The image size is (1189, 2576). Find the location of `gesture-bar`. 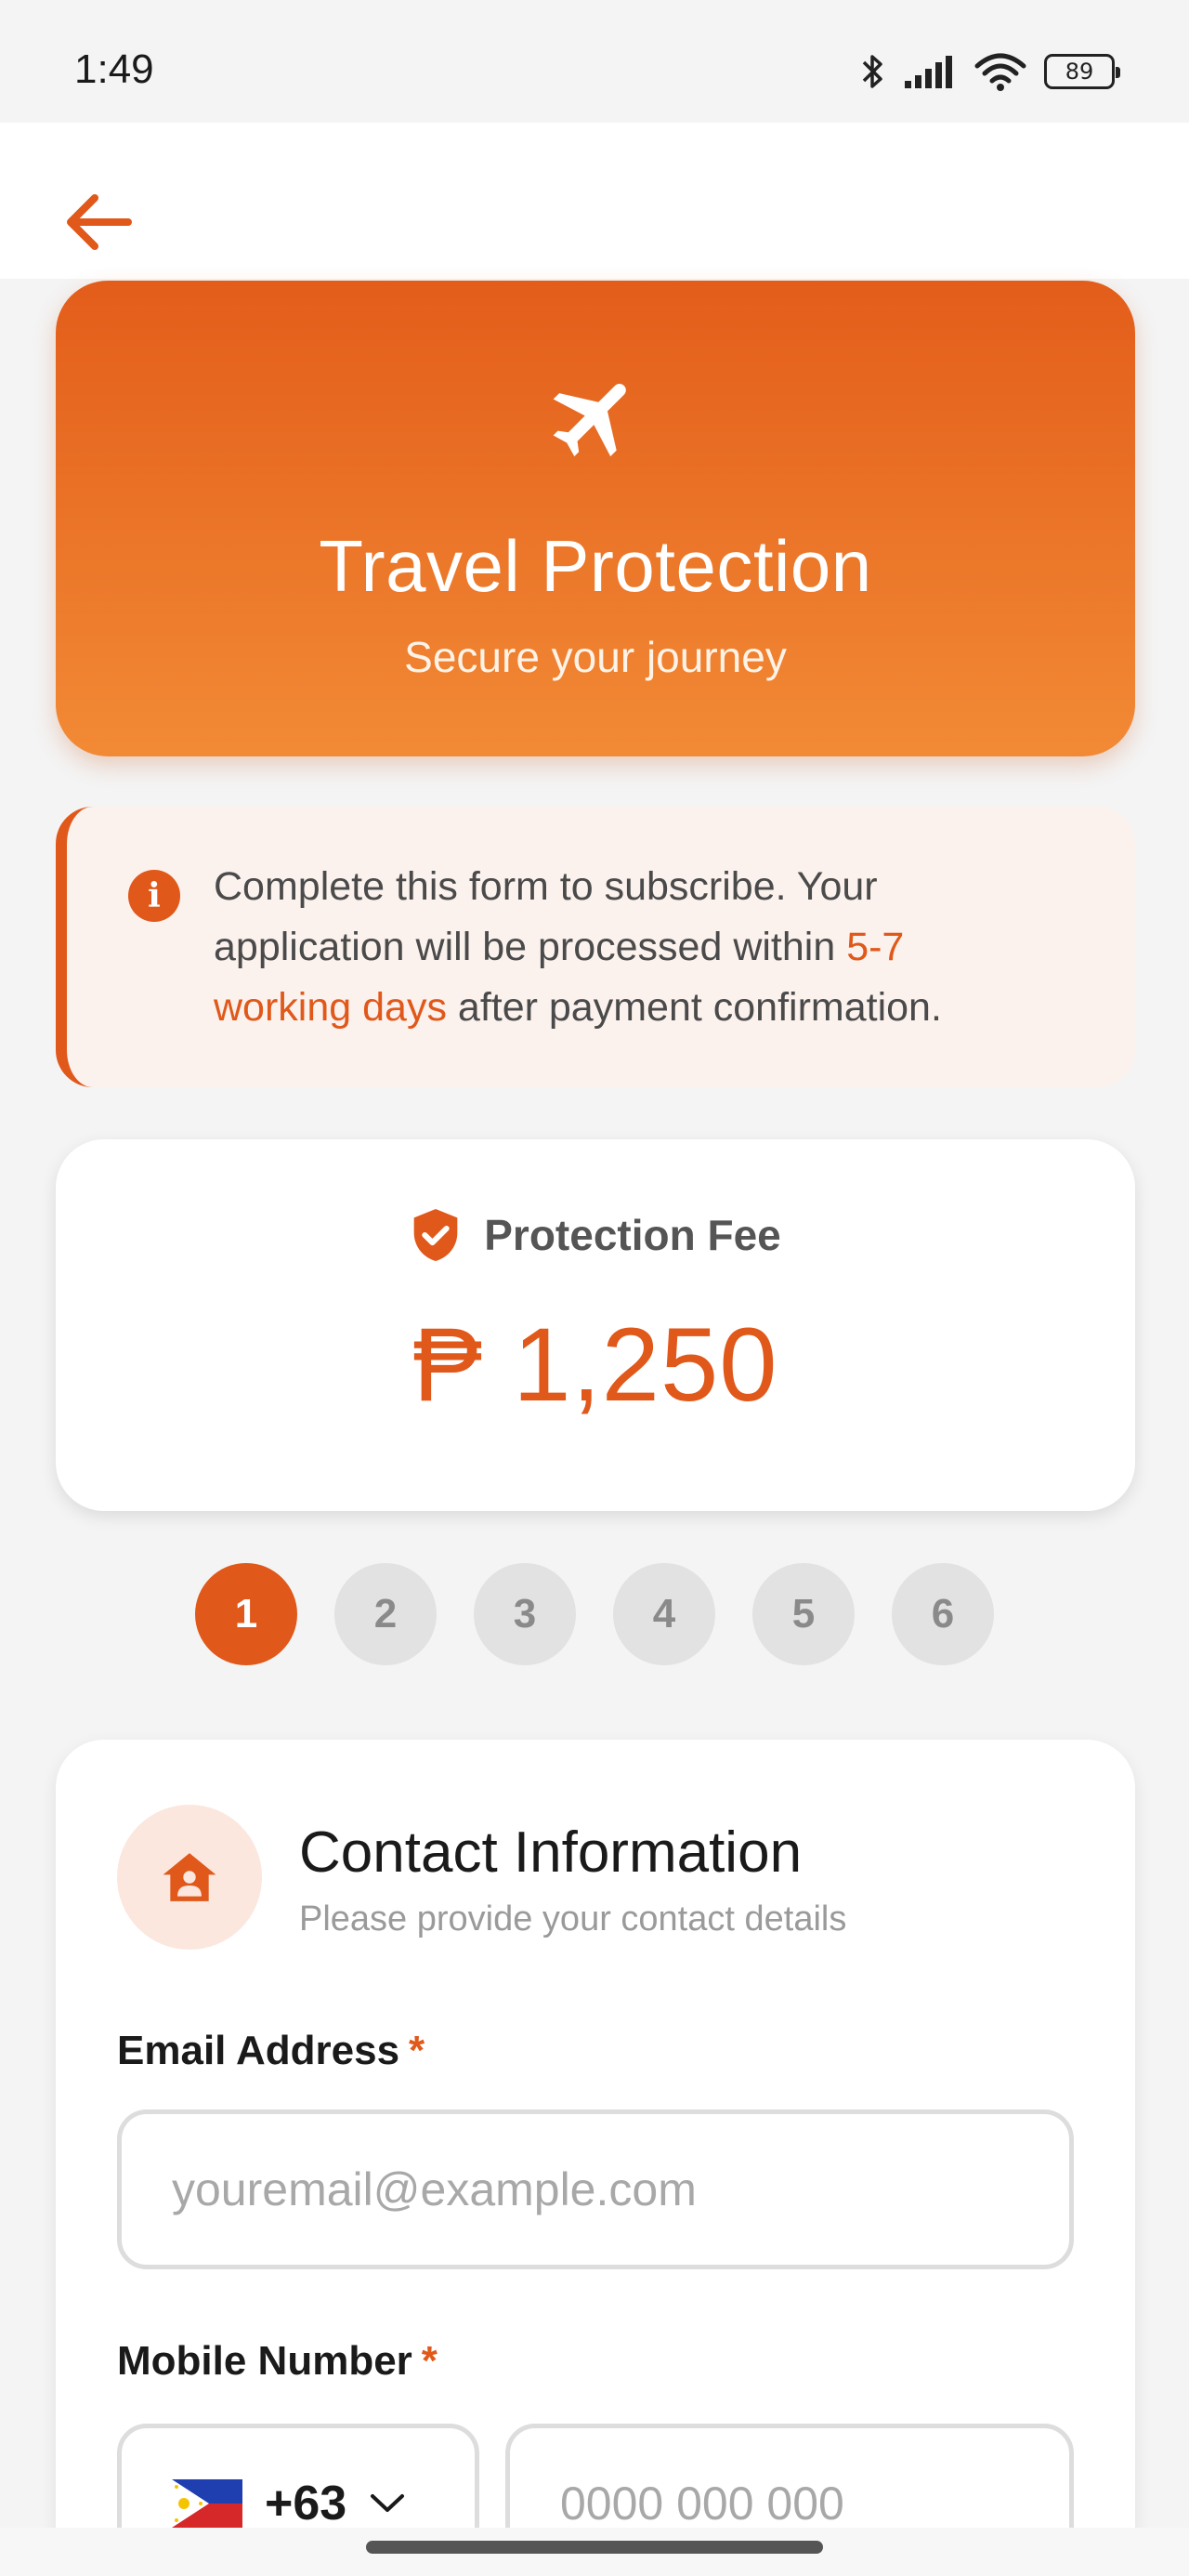

gesture-bar is located at coordinates (594, 2552).